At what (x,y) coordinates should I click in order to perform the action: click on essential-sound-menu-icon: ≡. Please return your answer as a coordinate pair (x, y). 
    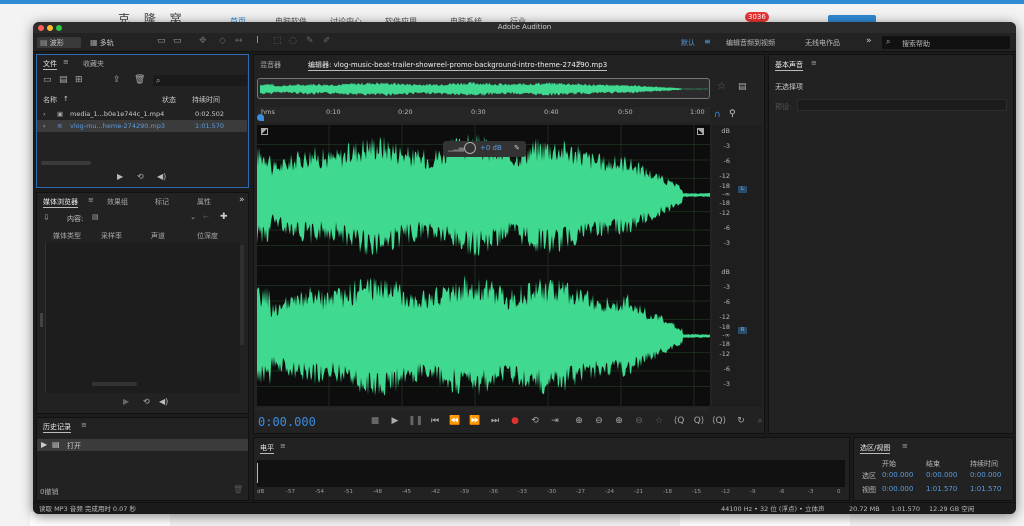
    Looking at the image, I should click on (814, 63).